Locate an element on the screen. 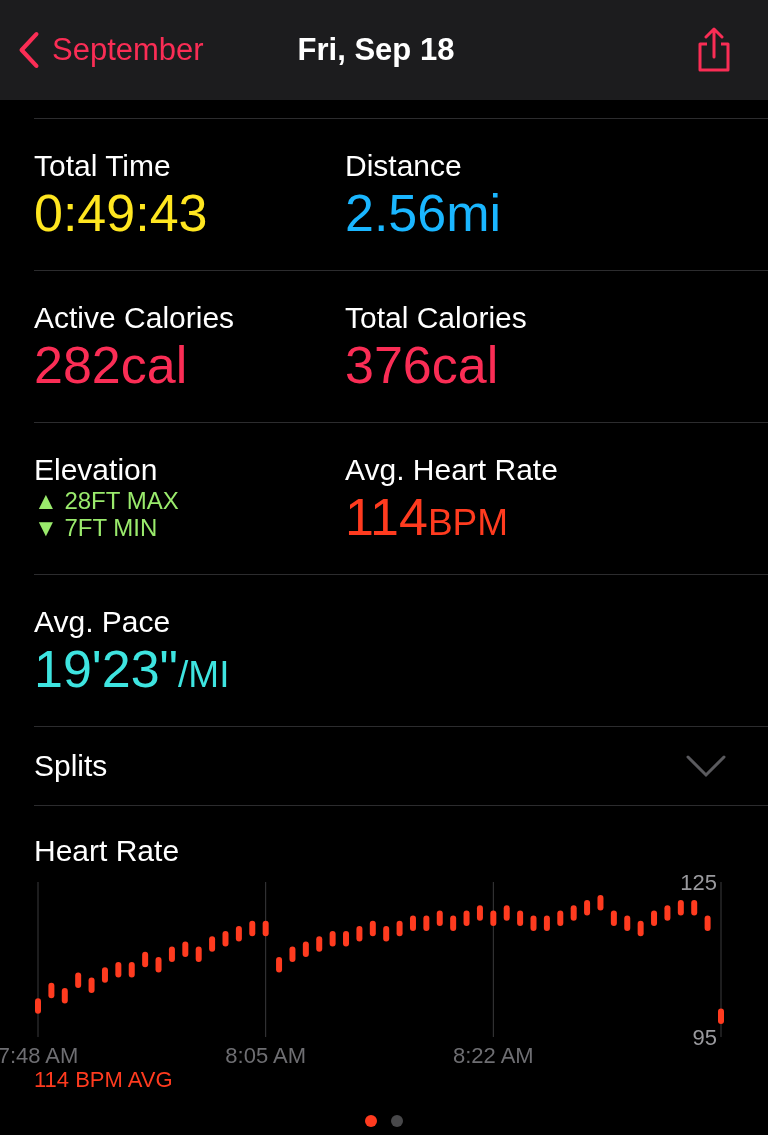 The image size is (768, 1135). y-axis-label: 95 is located at coordinates (704, 1037).